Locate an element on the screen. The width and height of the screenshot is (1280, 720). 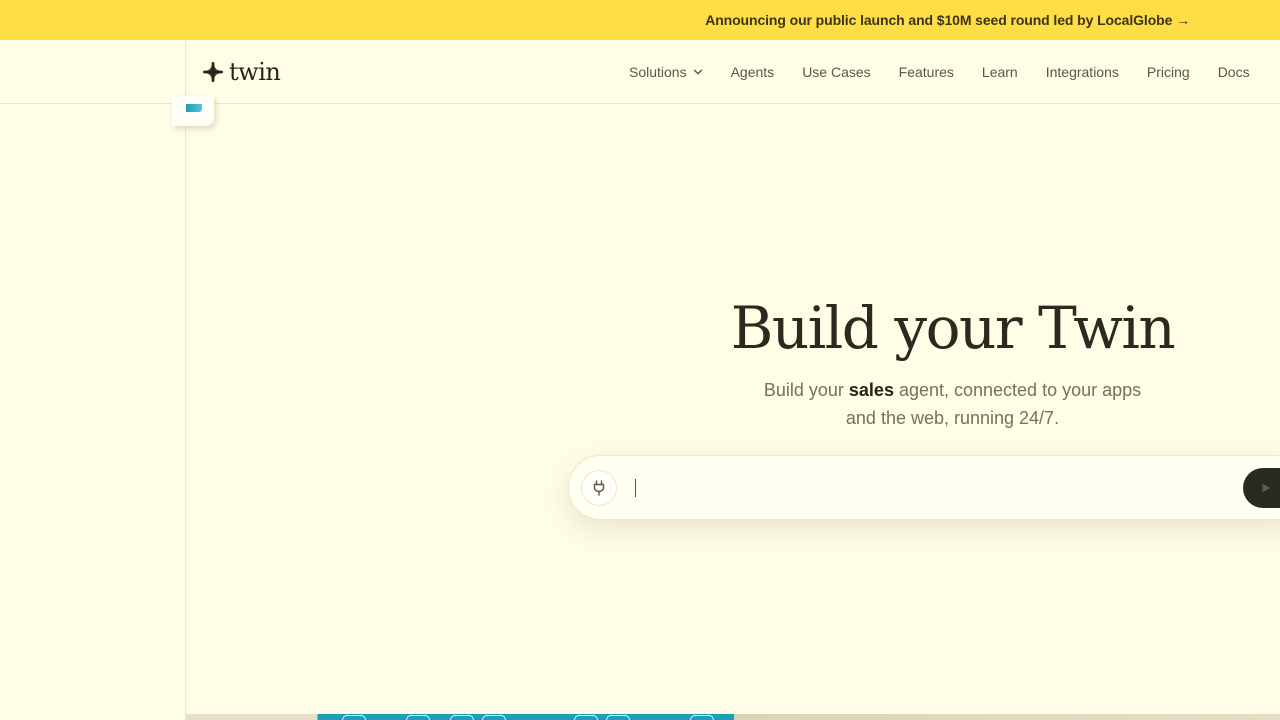
nav-item-solutions: Solutions is located at coordinates (666, 72).